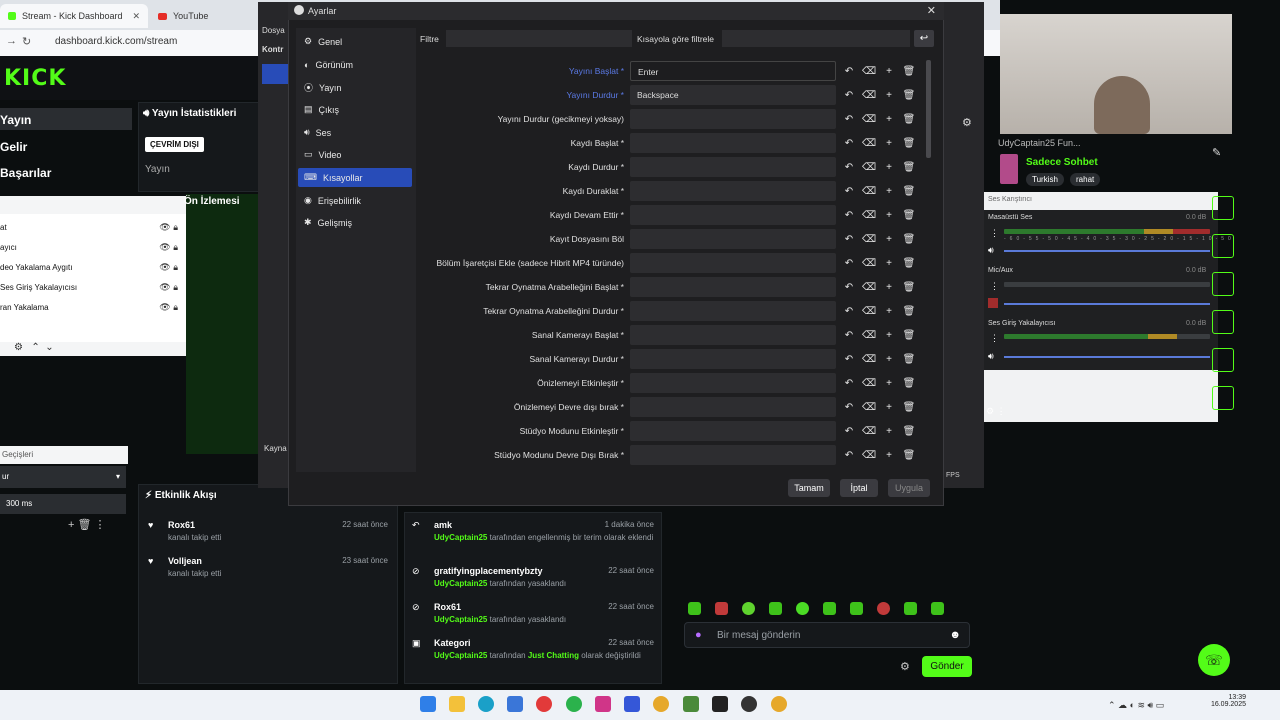 The height and width of the screenshot is (720, 1280). What do you see at coordinates (35, 78) in the screenshot?
I see `kick-logo: KICK` at bounding box center [35, 78].